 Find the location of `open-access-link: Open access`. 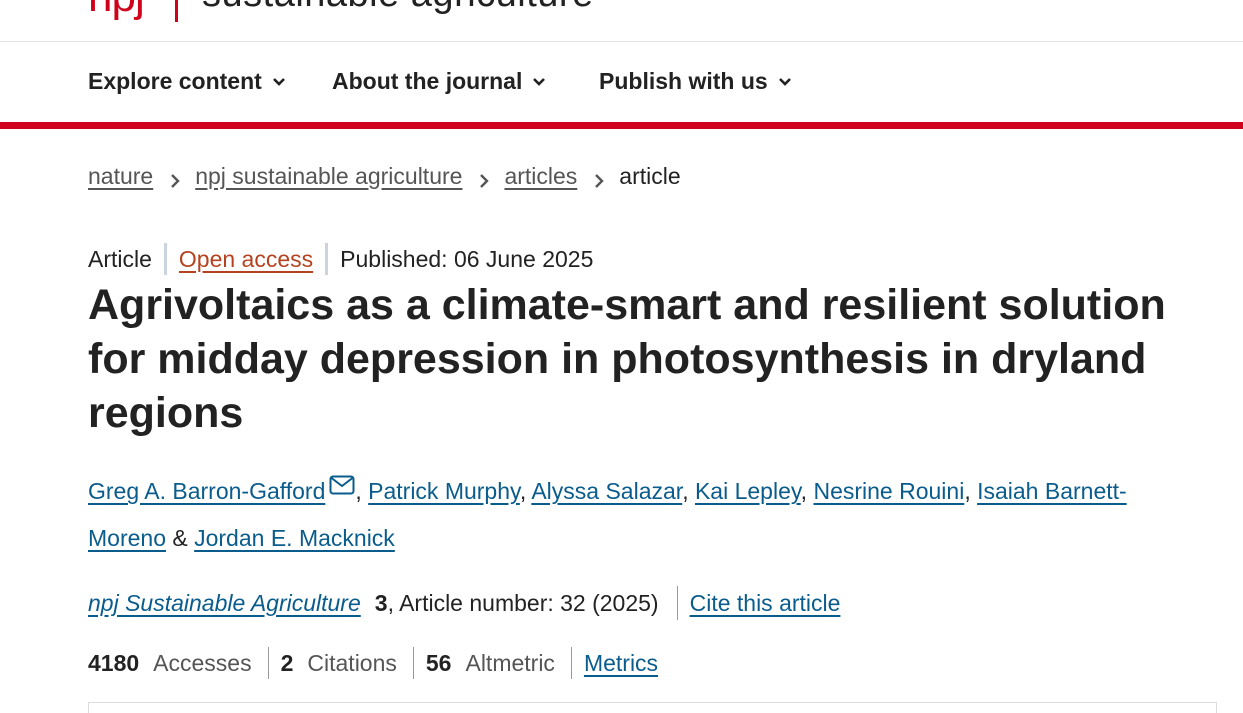

open-access-link: Open access is located at coordinates (246, 259).